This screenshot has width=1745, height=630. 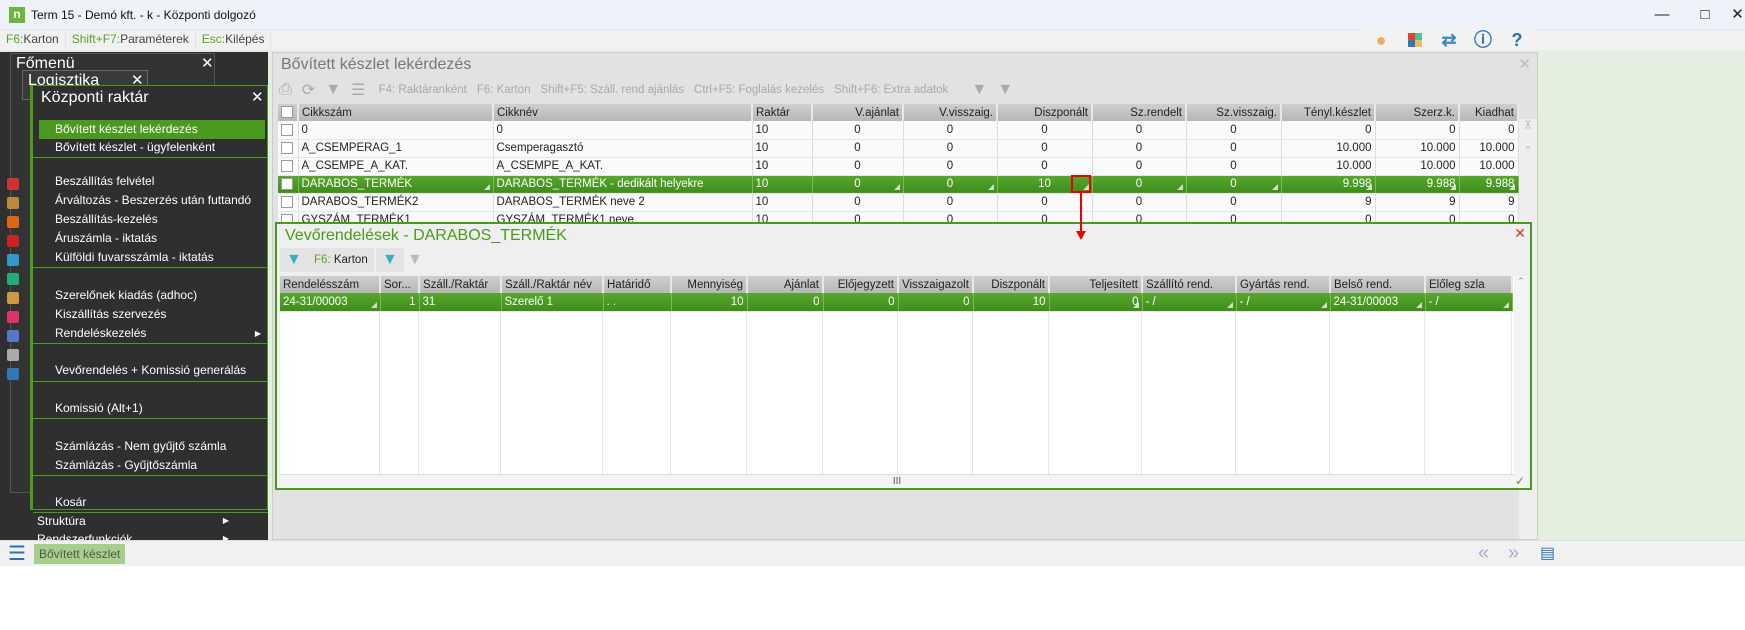 I want to click on previous-icon: «, so click(x=1483, y=553).